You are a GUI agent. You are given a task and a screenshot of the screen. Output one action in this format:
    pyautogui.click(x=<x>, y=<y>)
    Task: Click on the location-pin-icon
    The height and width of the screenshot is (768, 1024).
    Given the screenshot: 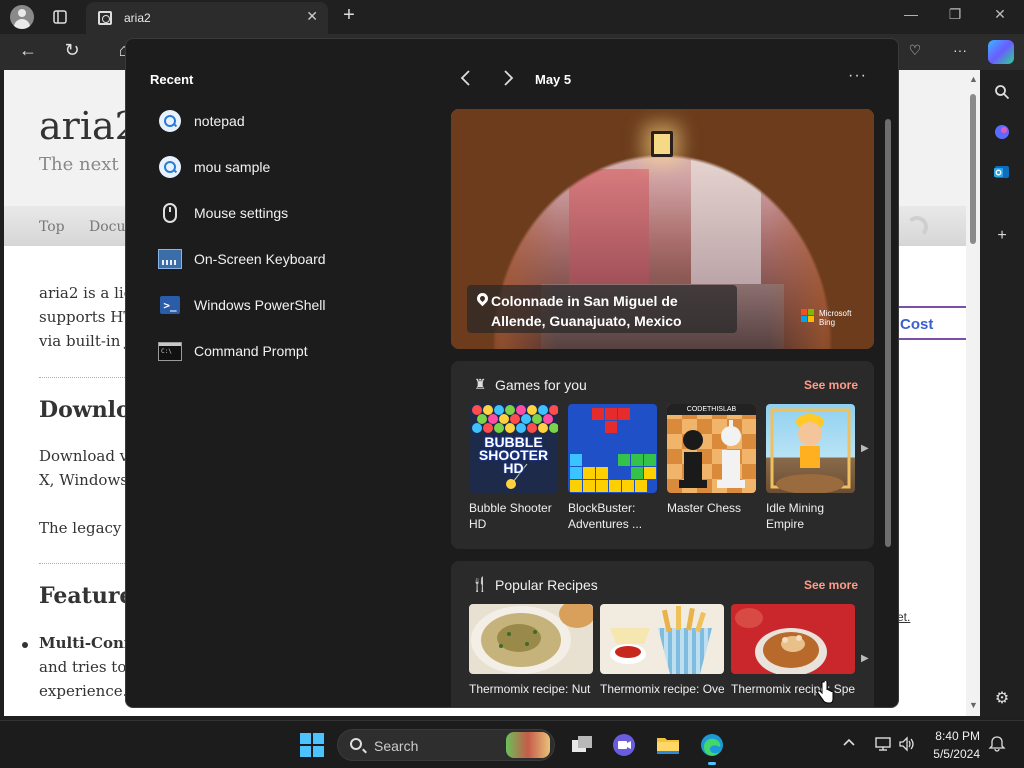 What is the action you would take?
    pyautogui.click(x=482, y=298)
    